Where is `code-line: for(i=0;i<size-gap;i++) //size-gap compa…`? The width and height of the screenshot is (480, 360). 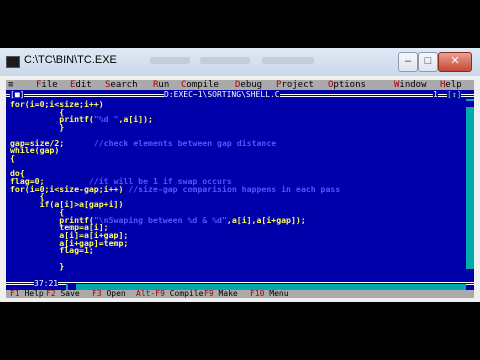 code-line: for(i=0;i<size-gap;i++) //size-gap compa… is located at coordinates (175, 189).